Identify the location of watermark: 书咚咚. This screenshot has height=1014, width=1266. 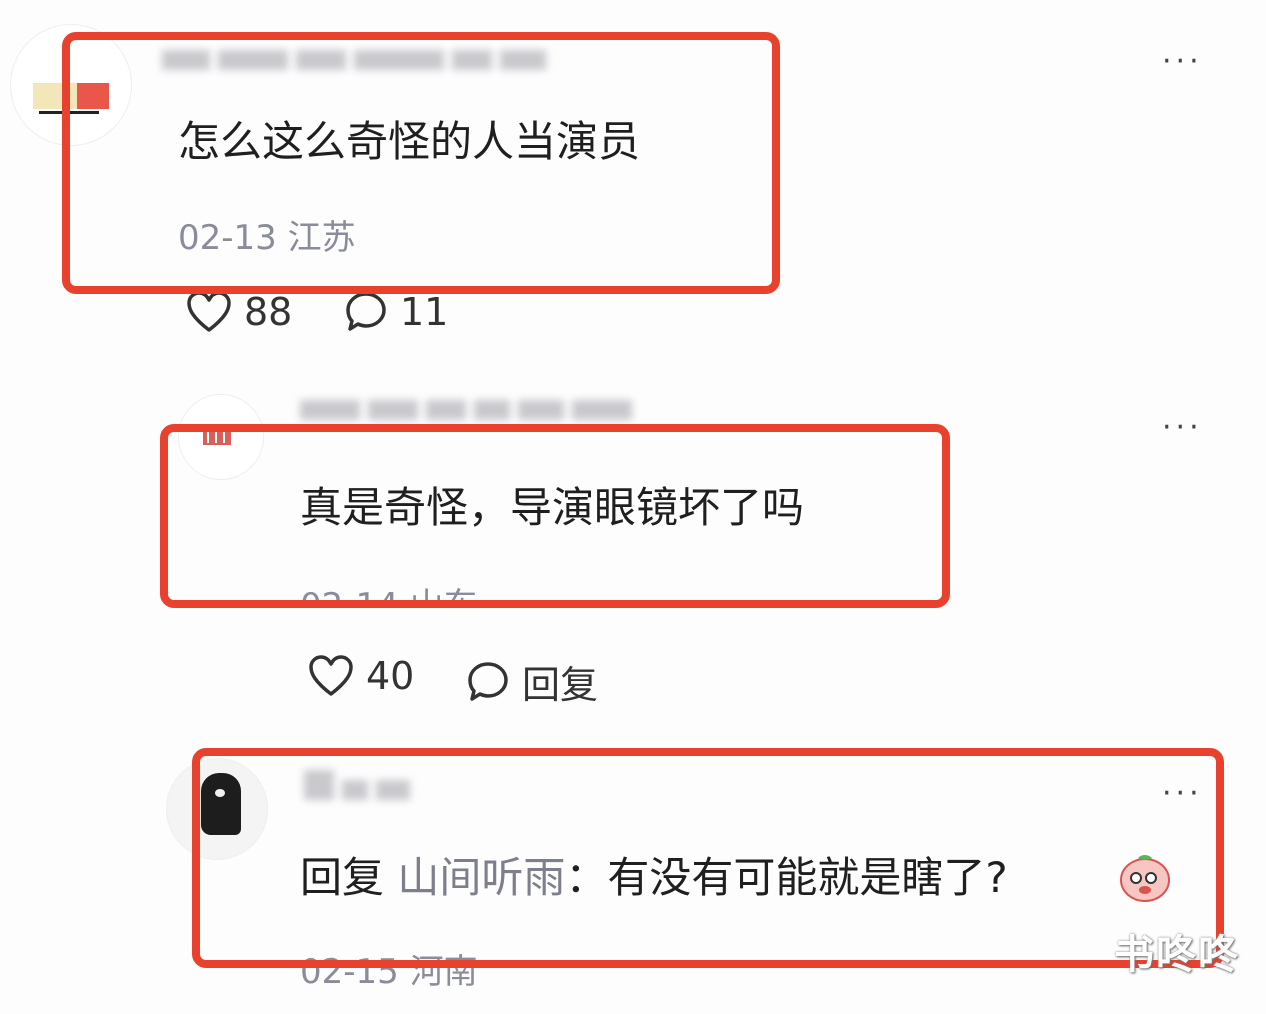
(1177, 955).